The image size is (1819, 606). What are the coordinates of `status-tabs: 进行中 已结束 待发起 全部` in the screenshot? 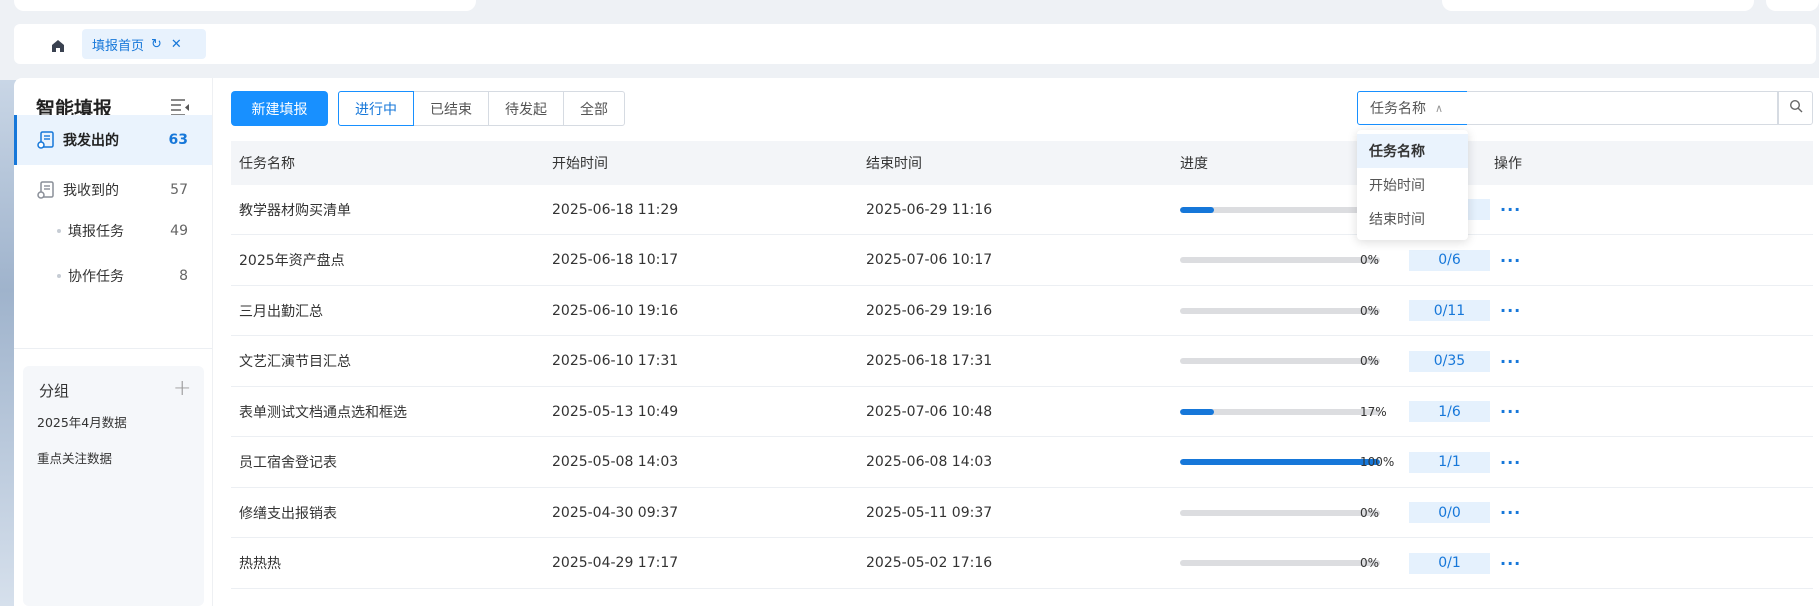 It's located at (481, 108).